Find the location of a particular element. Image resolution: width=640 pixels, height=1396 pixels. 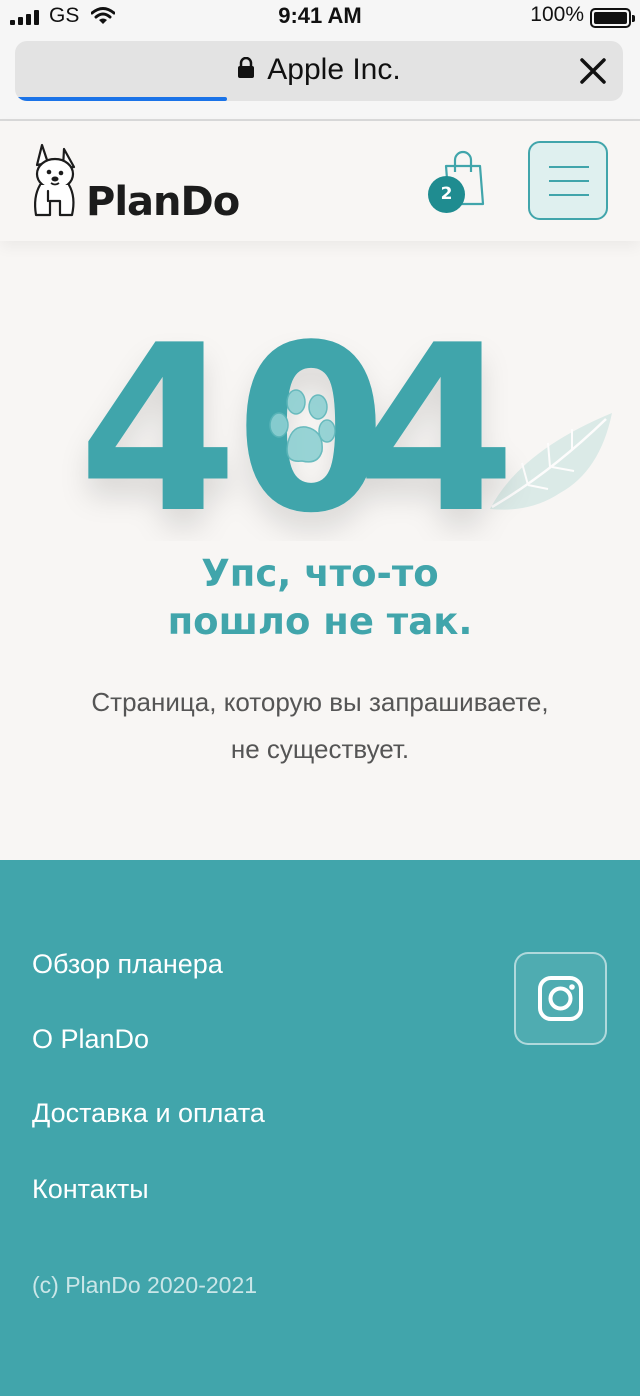

error-heading: Упс, что-то пошло не так. is located at coordinates (320, 598).